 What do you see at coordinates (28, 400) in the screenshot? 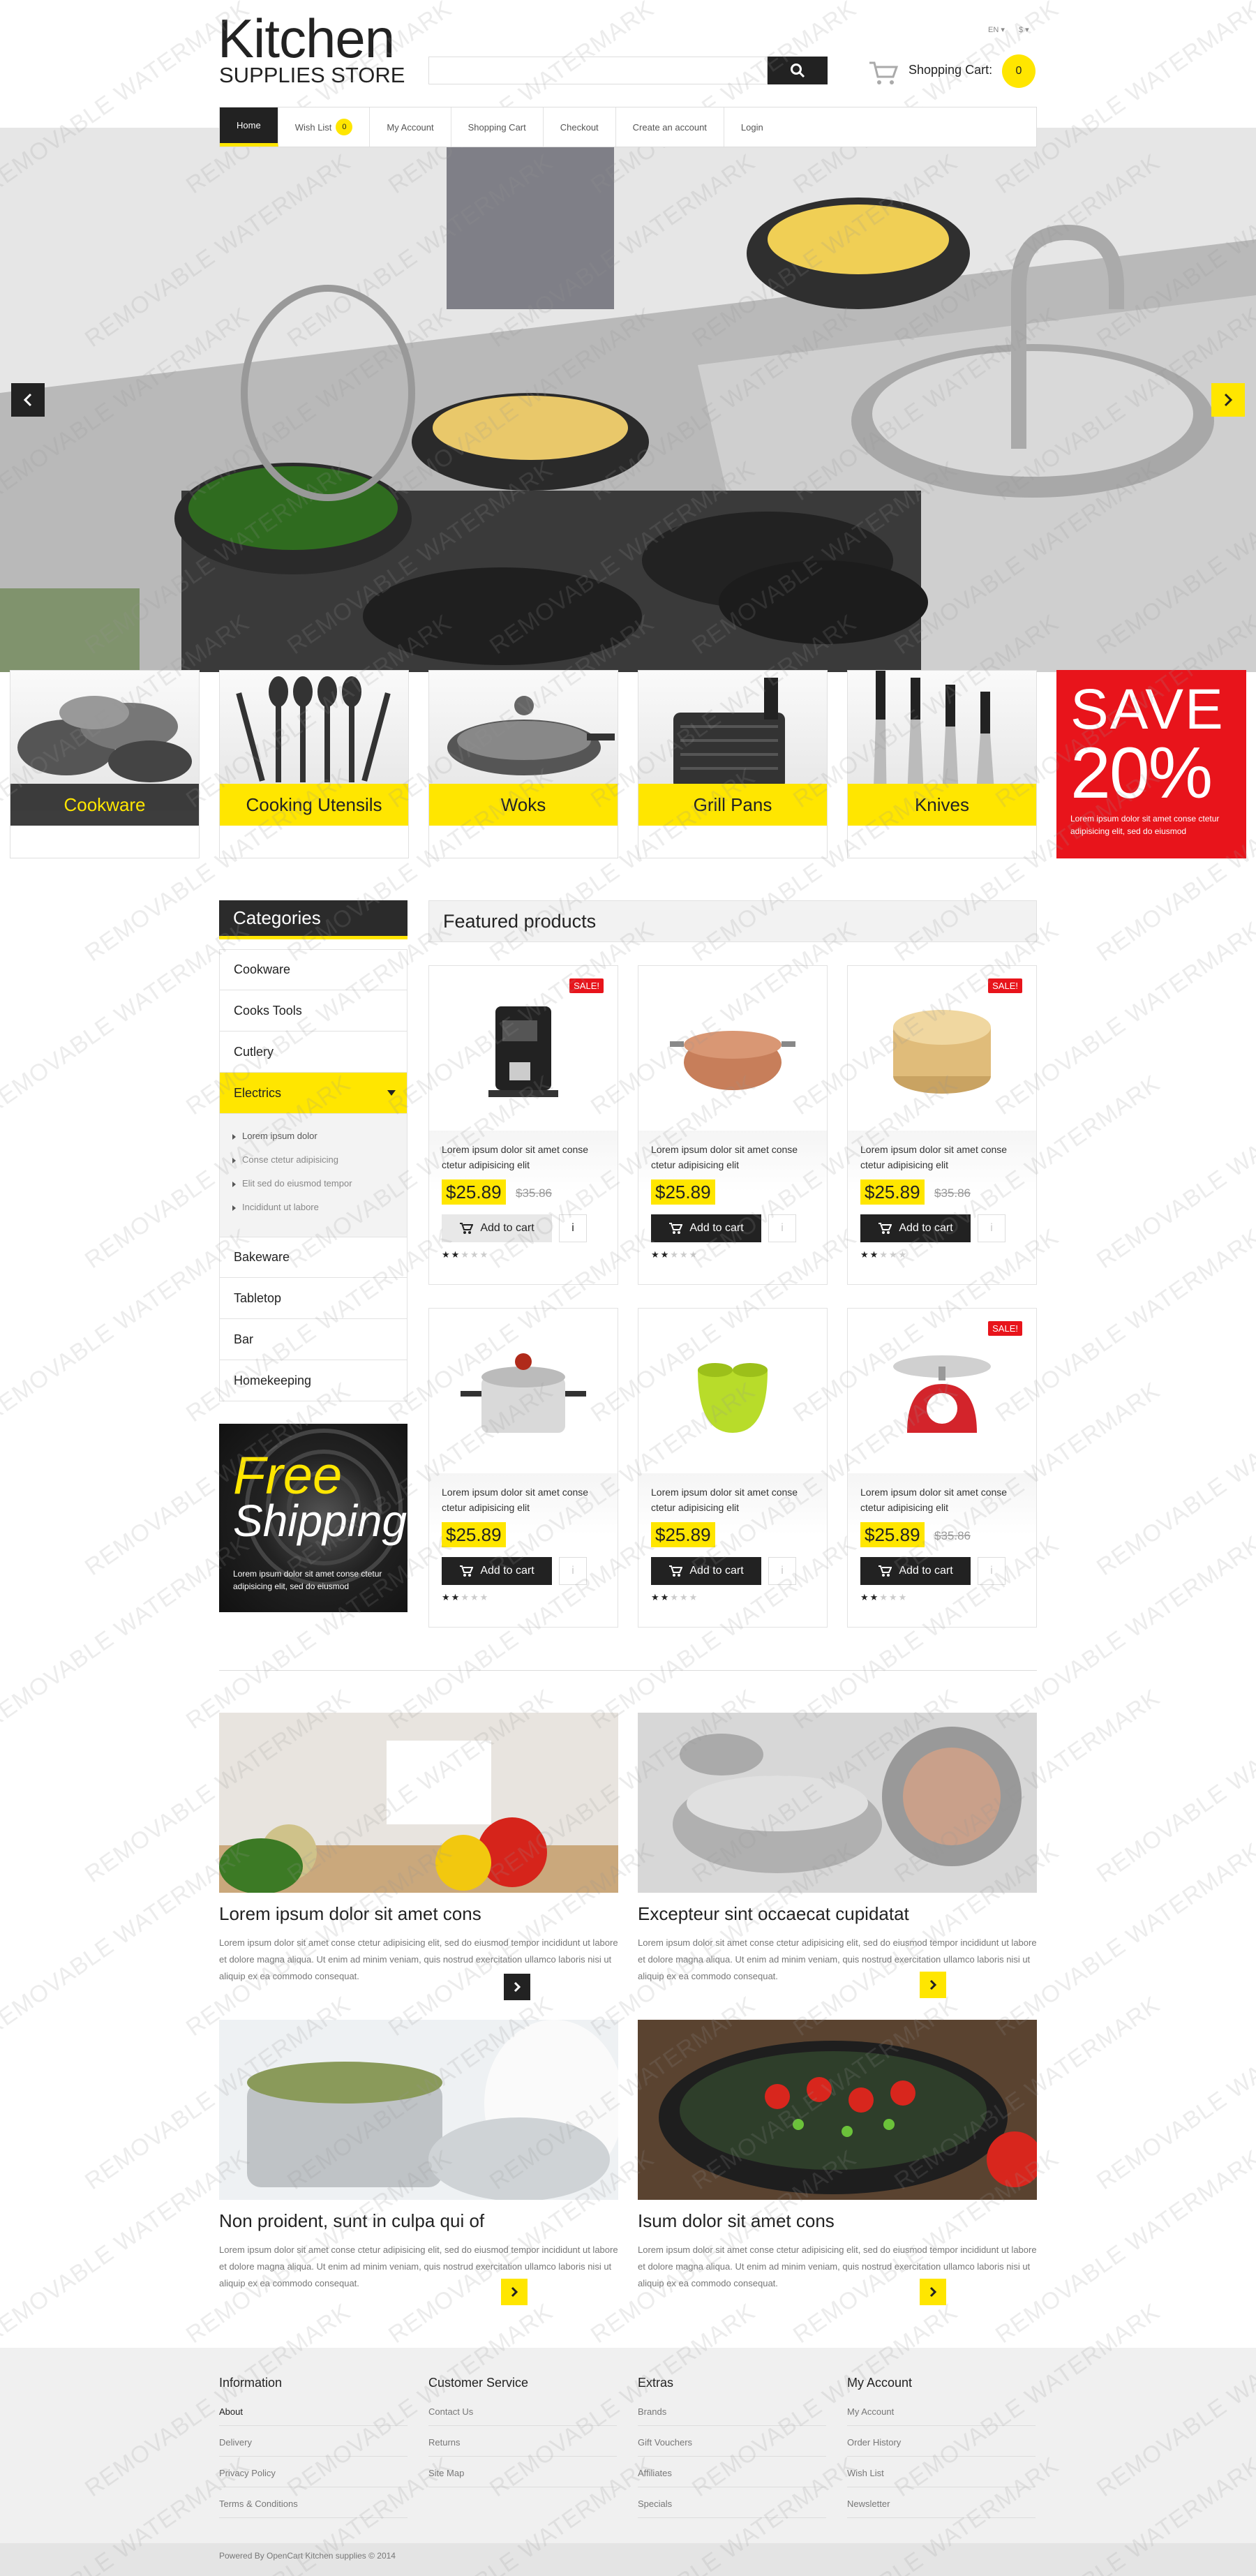
I see `hero-prev-button` at bounding box center [28, 400].